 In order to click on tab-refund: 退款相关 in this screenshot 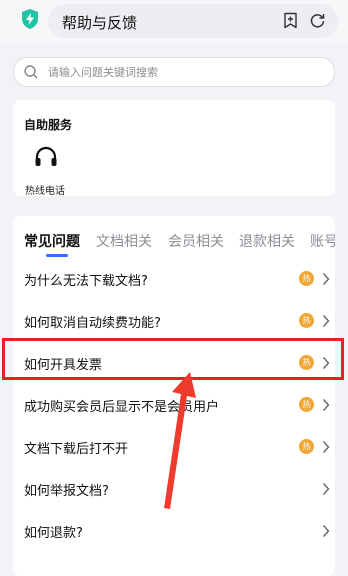, I will do `click(267, 241)`.